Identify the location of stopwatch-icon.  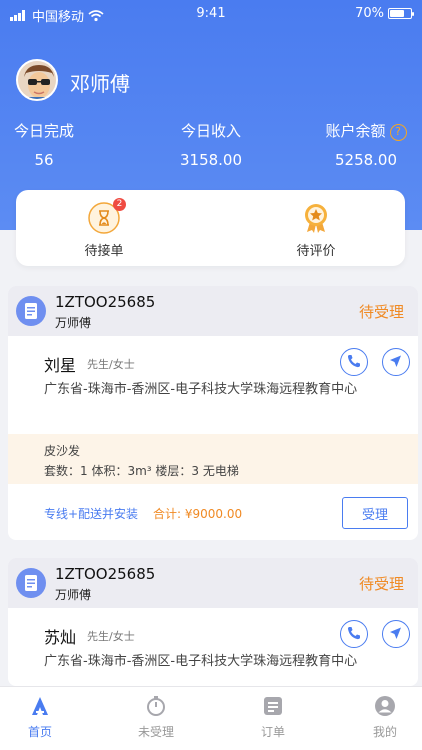
(156, 706).